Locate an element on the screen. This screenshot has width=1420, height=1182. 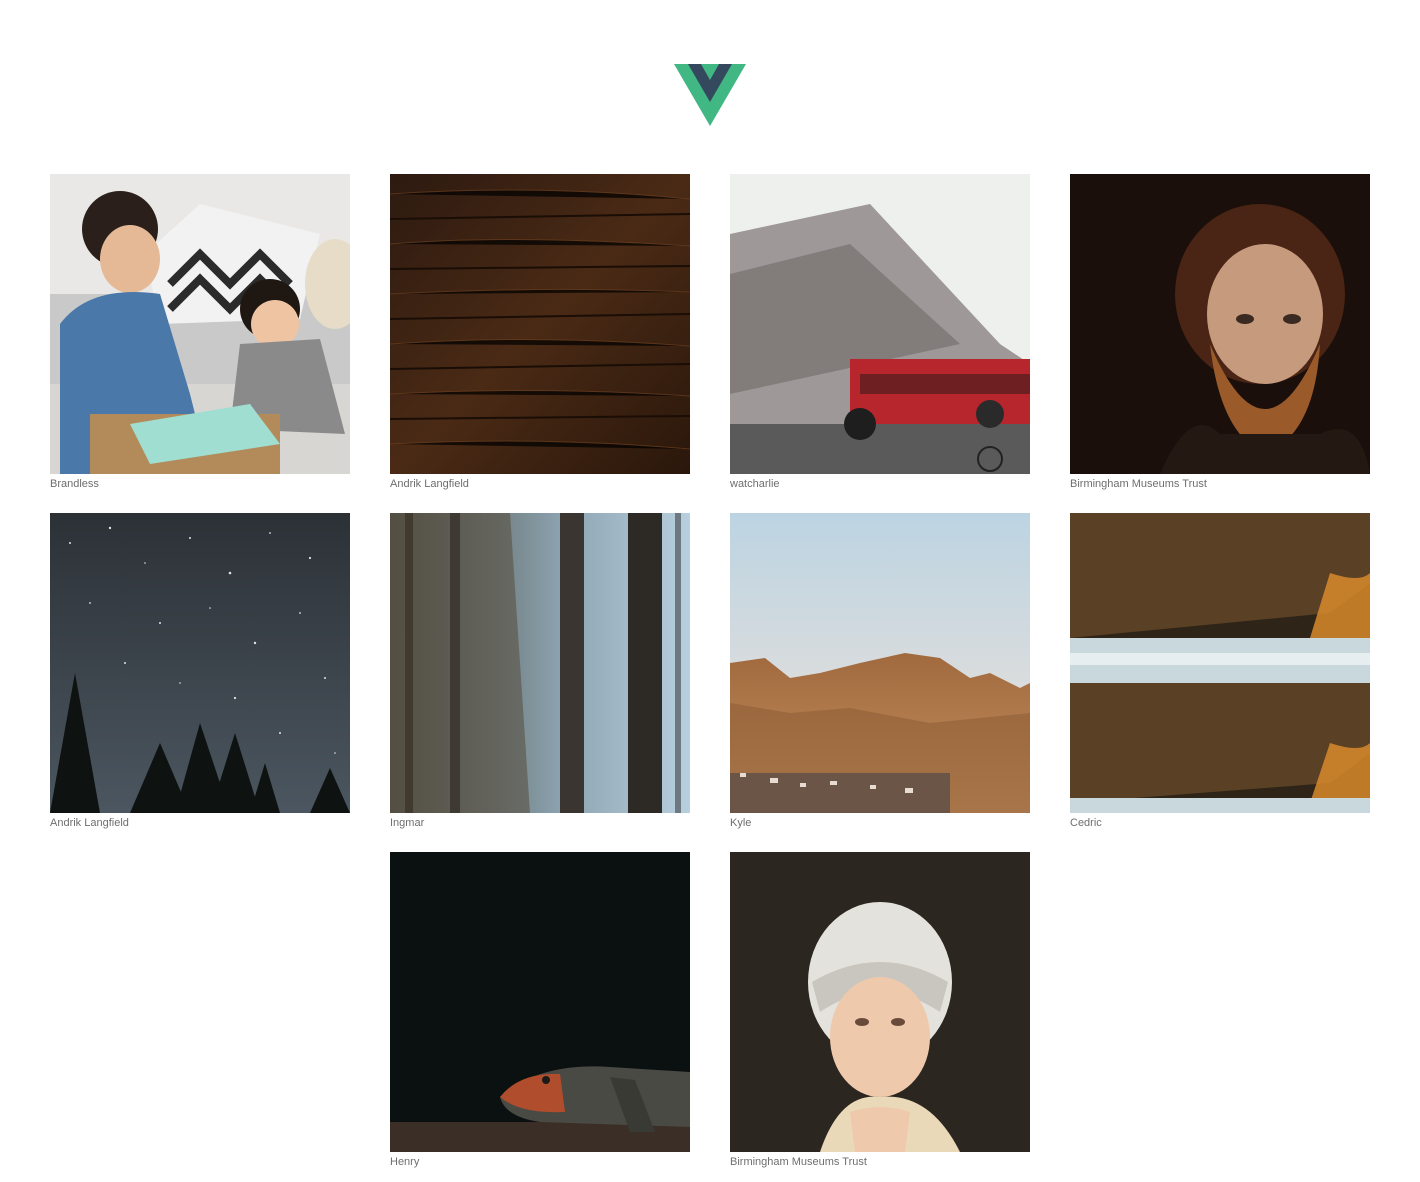
gallery-card: Kyle is located at coordinates (880, 671).